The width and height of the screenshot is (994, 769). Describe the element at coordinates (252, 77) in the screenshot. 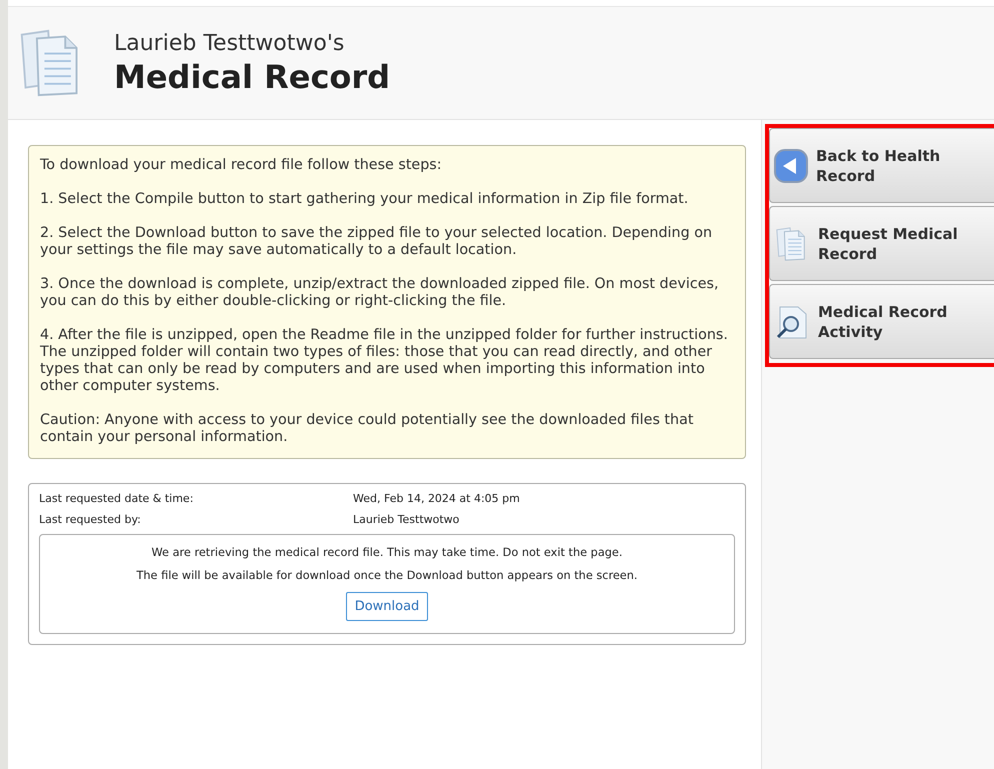

I see `page-title: Medical Record` at that location.